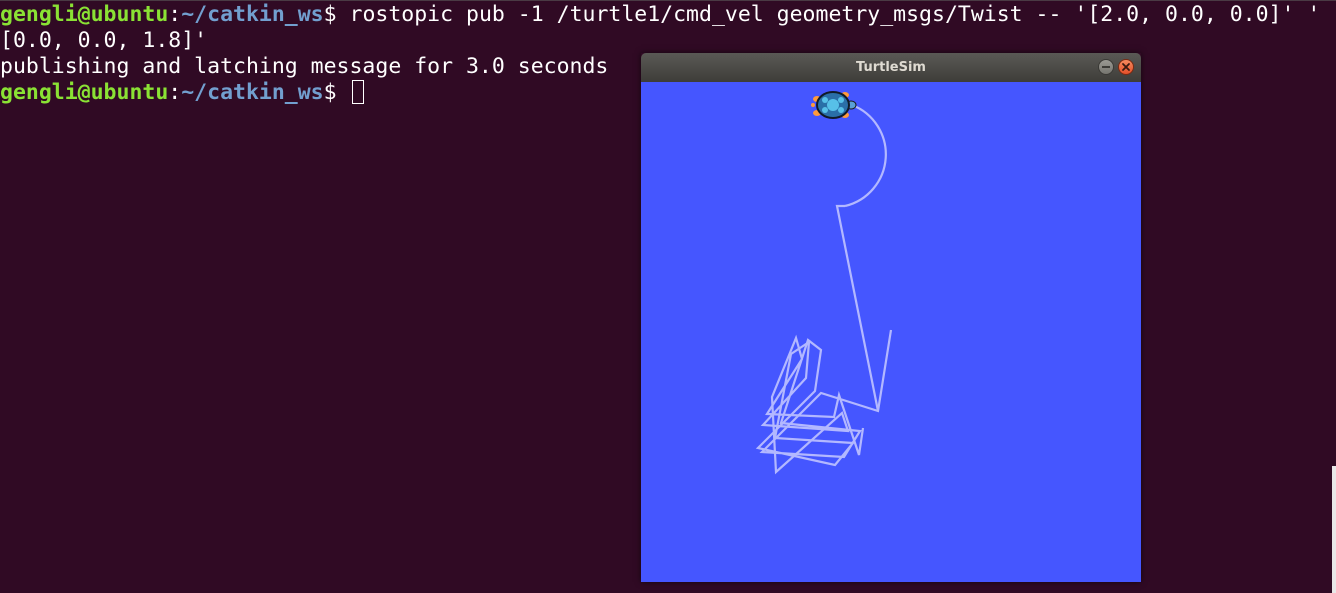 The image size is (1336, 593). I want to click on window-titlebar: TurtleSim, so click(891, 67).